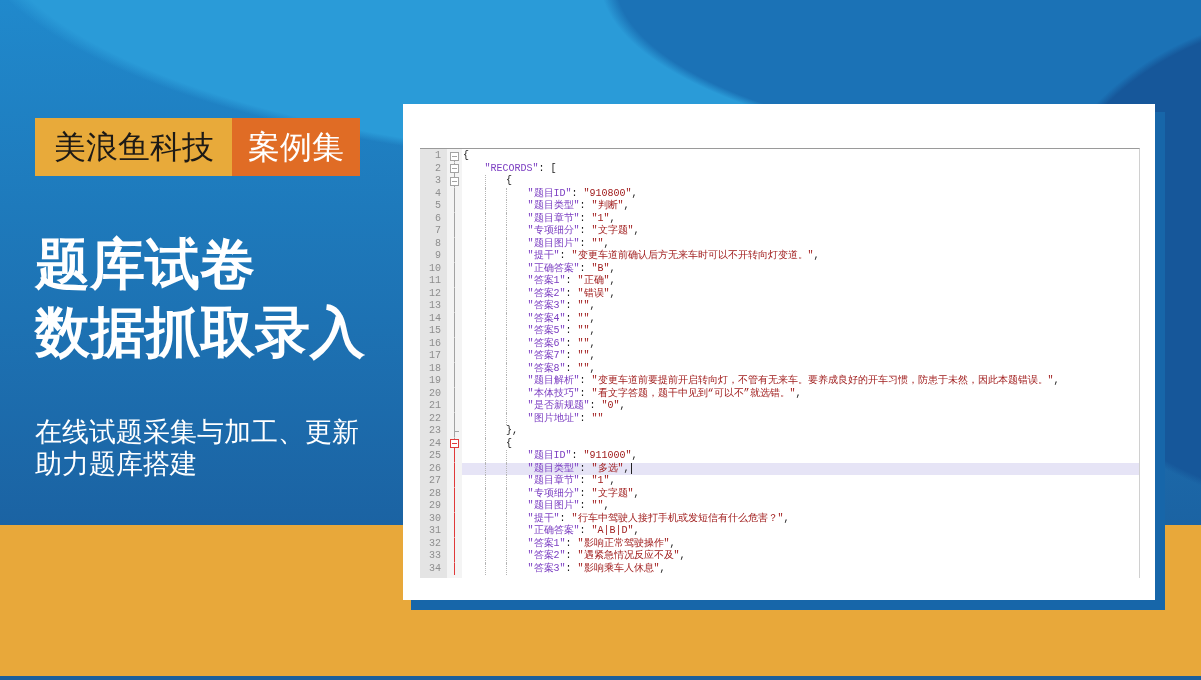 Image resolution: width=1201 pixels, height=680 pixels. Describe the element at coordinates (561, 331) in the screenshot. I see `code-line: "答案5": "",` at that location.